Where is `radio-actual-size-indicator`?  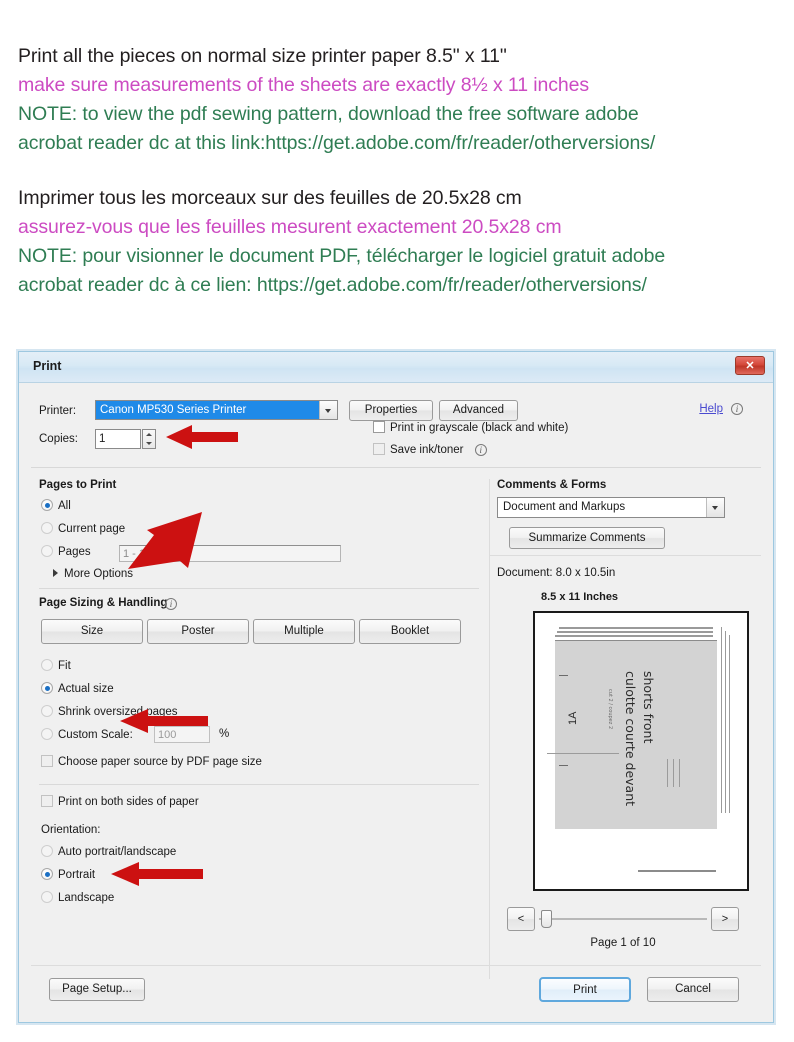 radio-actual-size-indicator is located at coordinates (47, 688).